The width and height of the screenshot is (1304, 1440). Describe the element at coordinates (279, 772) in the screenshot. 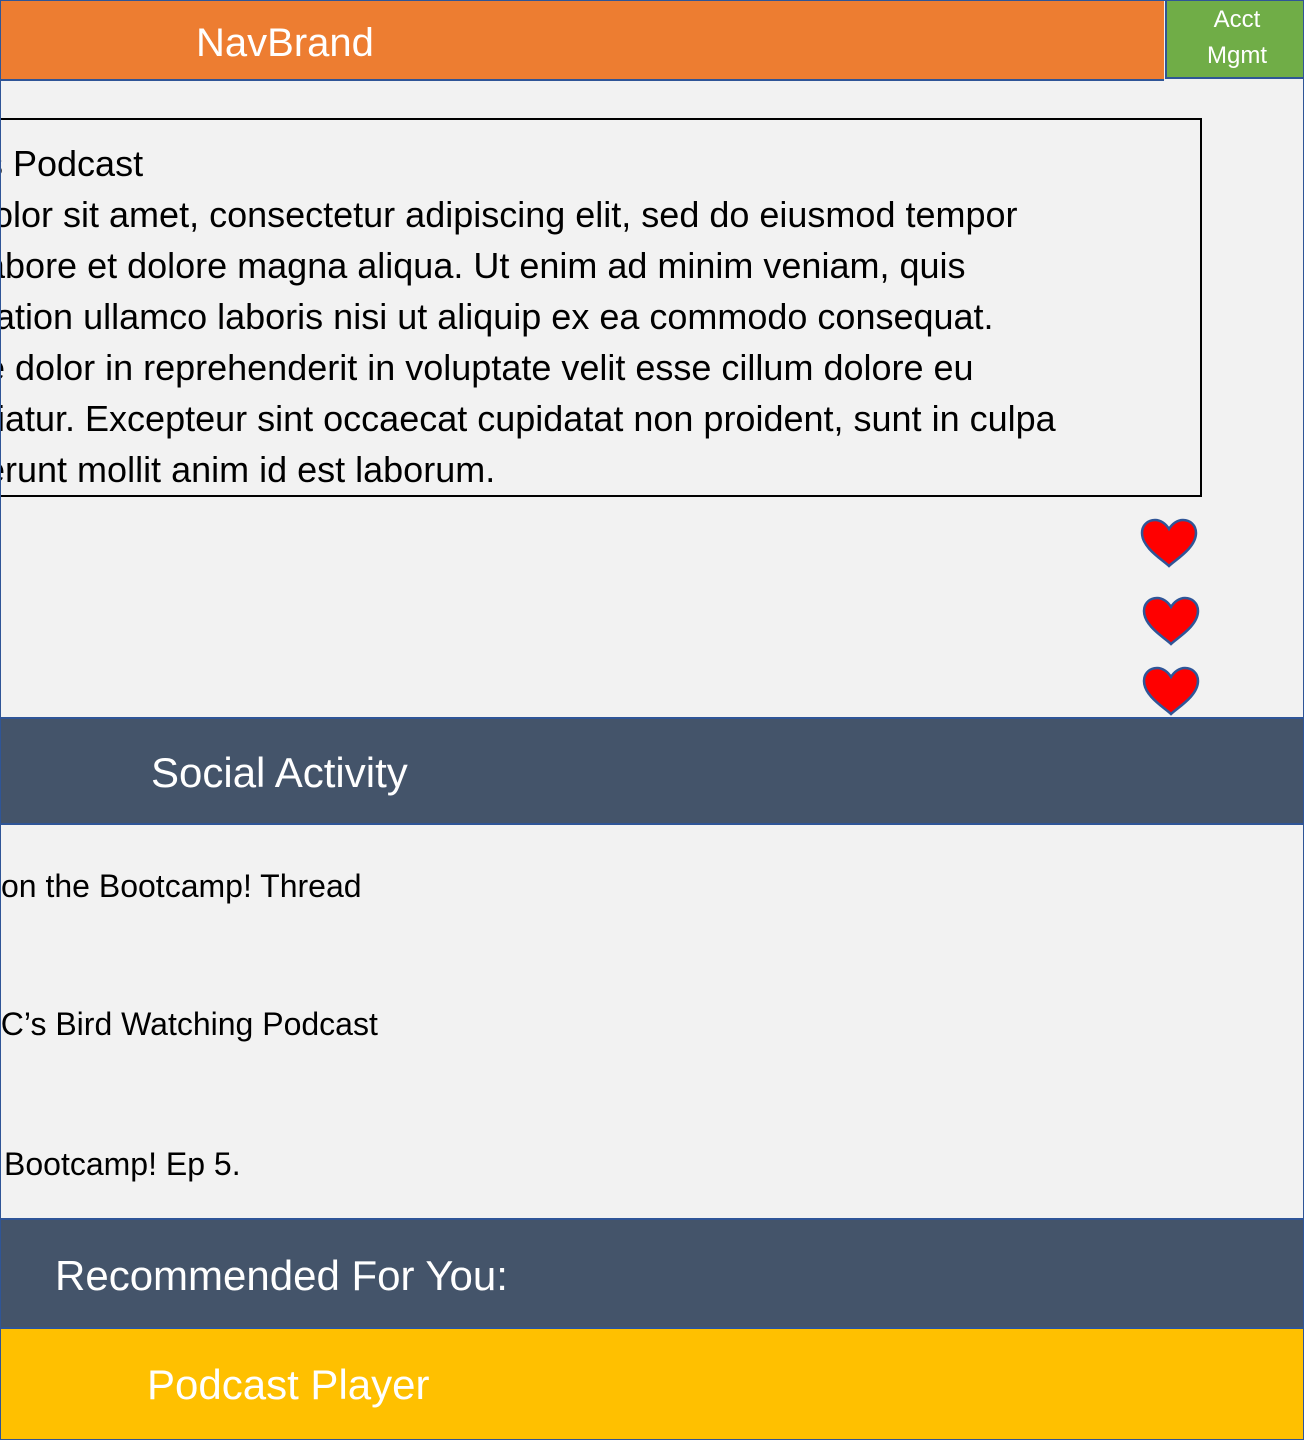

I see `social-activity-title: Social Activity` at that location.